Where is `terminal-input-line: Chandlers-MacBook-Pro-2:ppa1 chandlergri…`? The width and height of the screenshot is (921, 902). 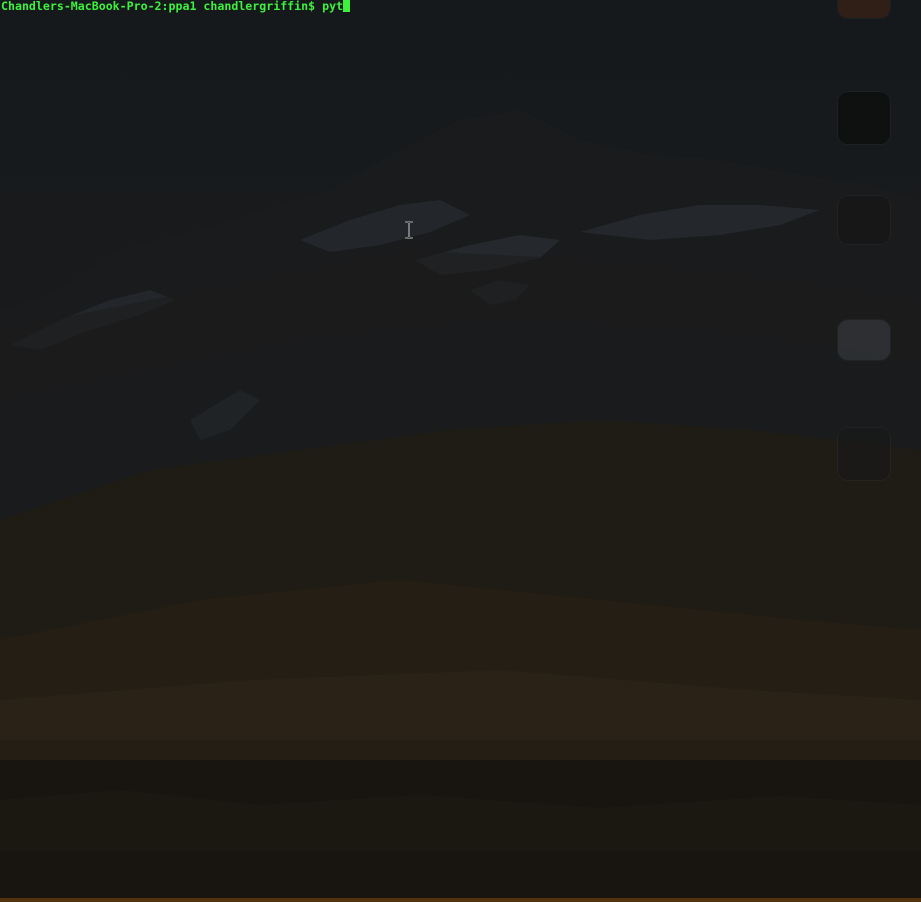
terminal-input-line: Chandlers-MacBook-Pro-2:ppa1 chandlergri… is located at coordinates (176, 7).